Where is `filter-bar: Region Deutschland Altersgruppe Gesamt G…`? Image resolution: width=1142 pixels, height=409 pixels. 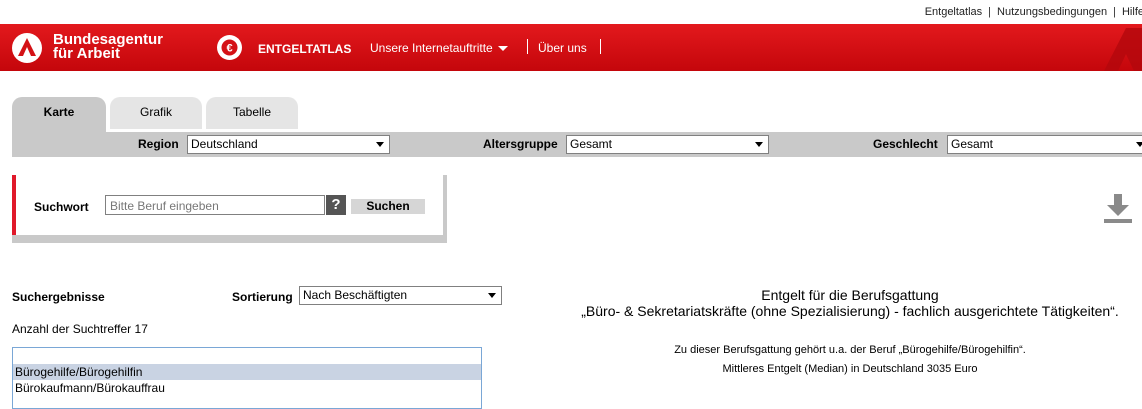 filter-bar: Region Deutschland Altersgruppe Gesamt G… is located at coordinates (577, 144).